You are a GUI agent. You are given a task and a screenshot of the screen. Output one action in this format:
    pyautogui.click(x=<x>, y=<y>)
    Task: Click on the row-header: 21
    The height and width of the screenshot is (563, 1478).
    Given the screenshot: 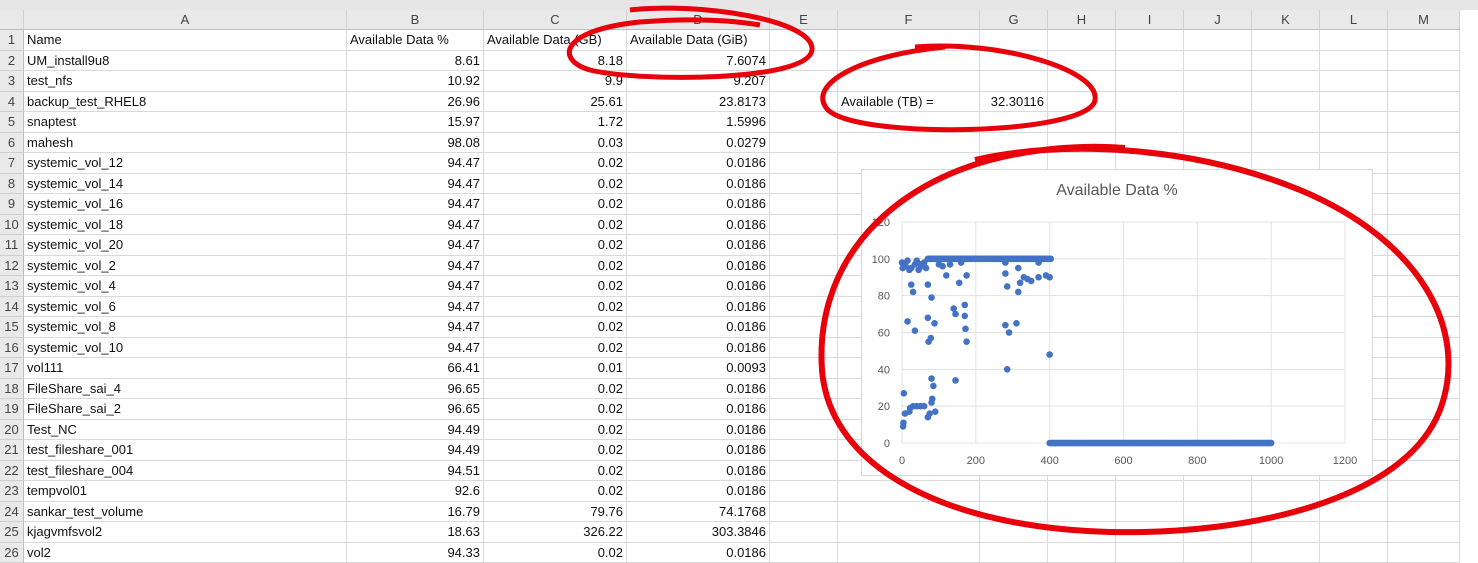 What is the action you would take?
    pyautogui.click(x=12, y=450)
    